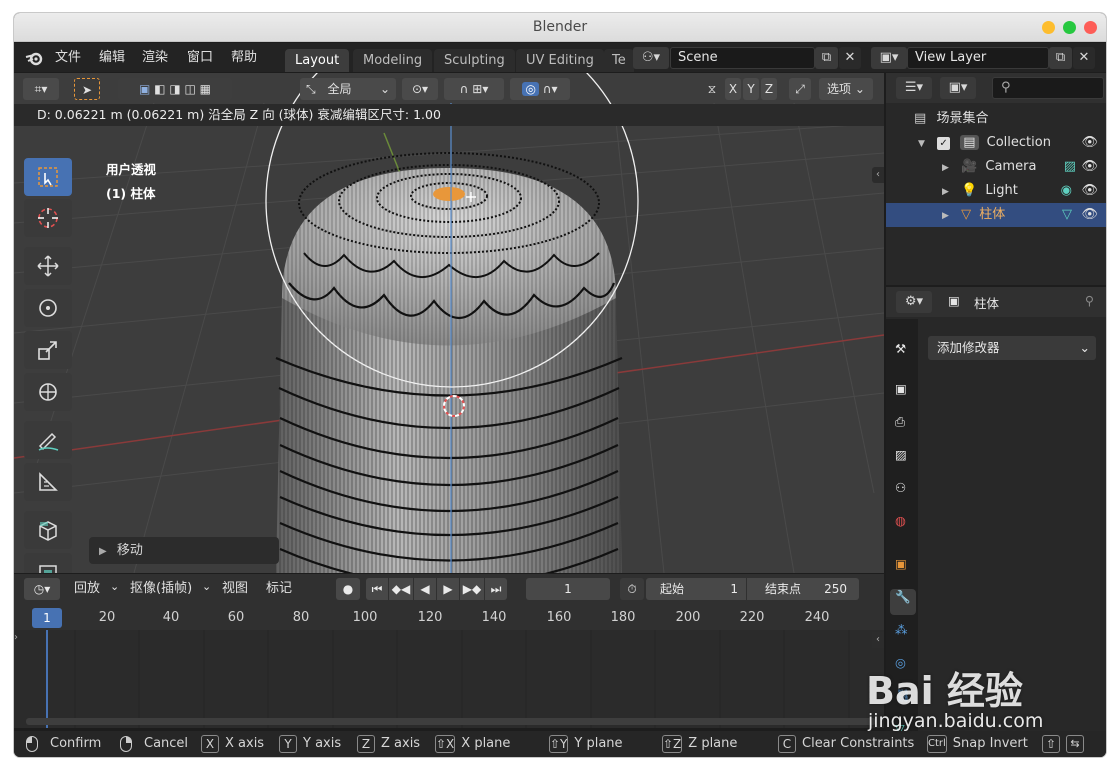 The height and width of the screenshot is (770, 1120). Describe the element at coordinates (401, 589) in the screenshot. I see `prev-keyframe-button: ◆◀` at that location.